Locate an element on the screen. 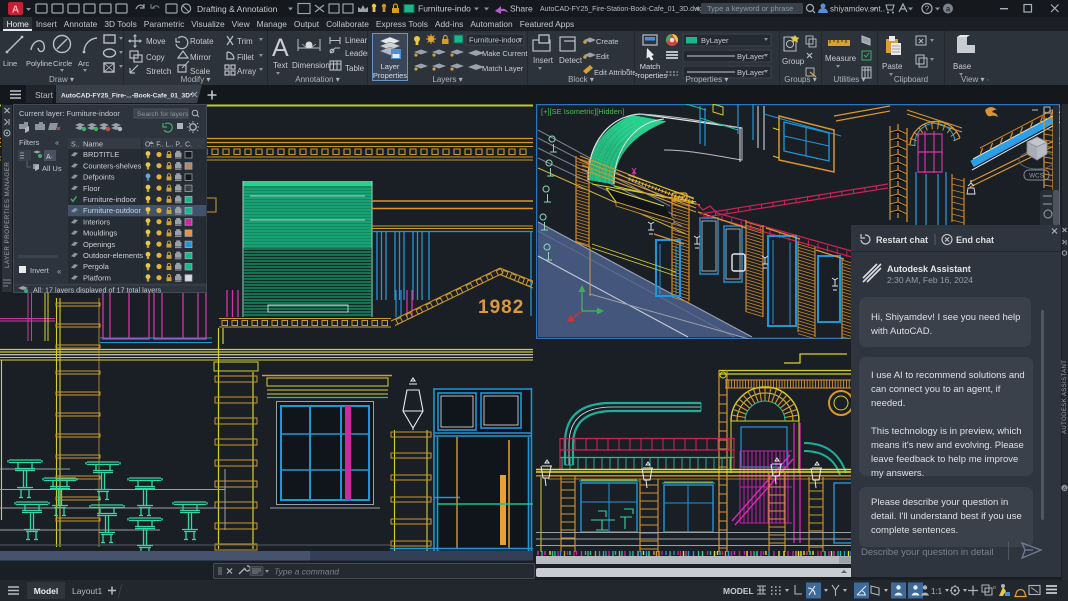 The height and width of the screenshot is (601, 1068). svg-text: Line is located at coordinates (10, 63).